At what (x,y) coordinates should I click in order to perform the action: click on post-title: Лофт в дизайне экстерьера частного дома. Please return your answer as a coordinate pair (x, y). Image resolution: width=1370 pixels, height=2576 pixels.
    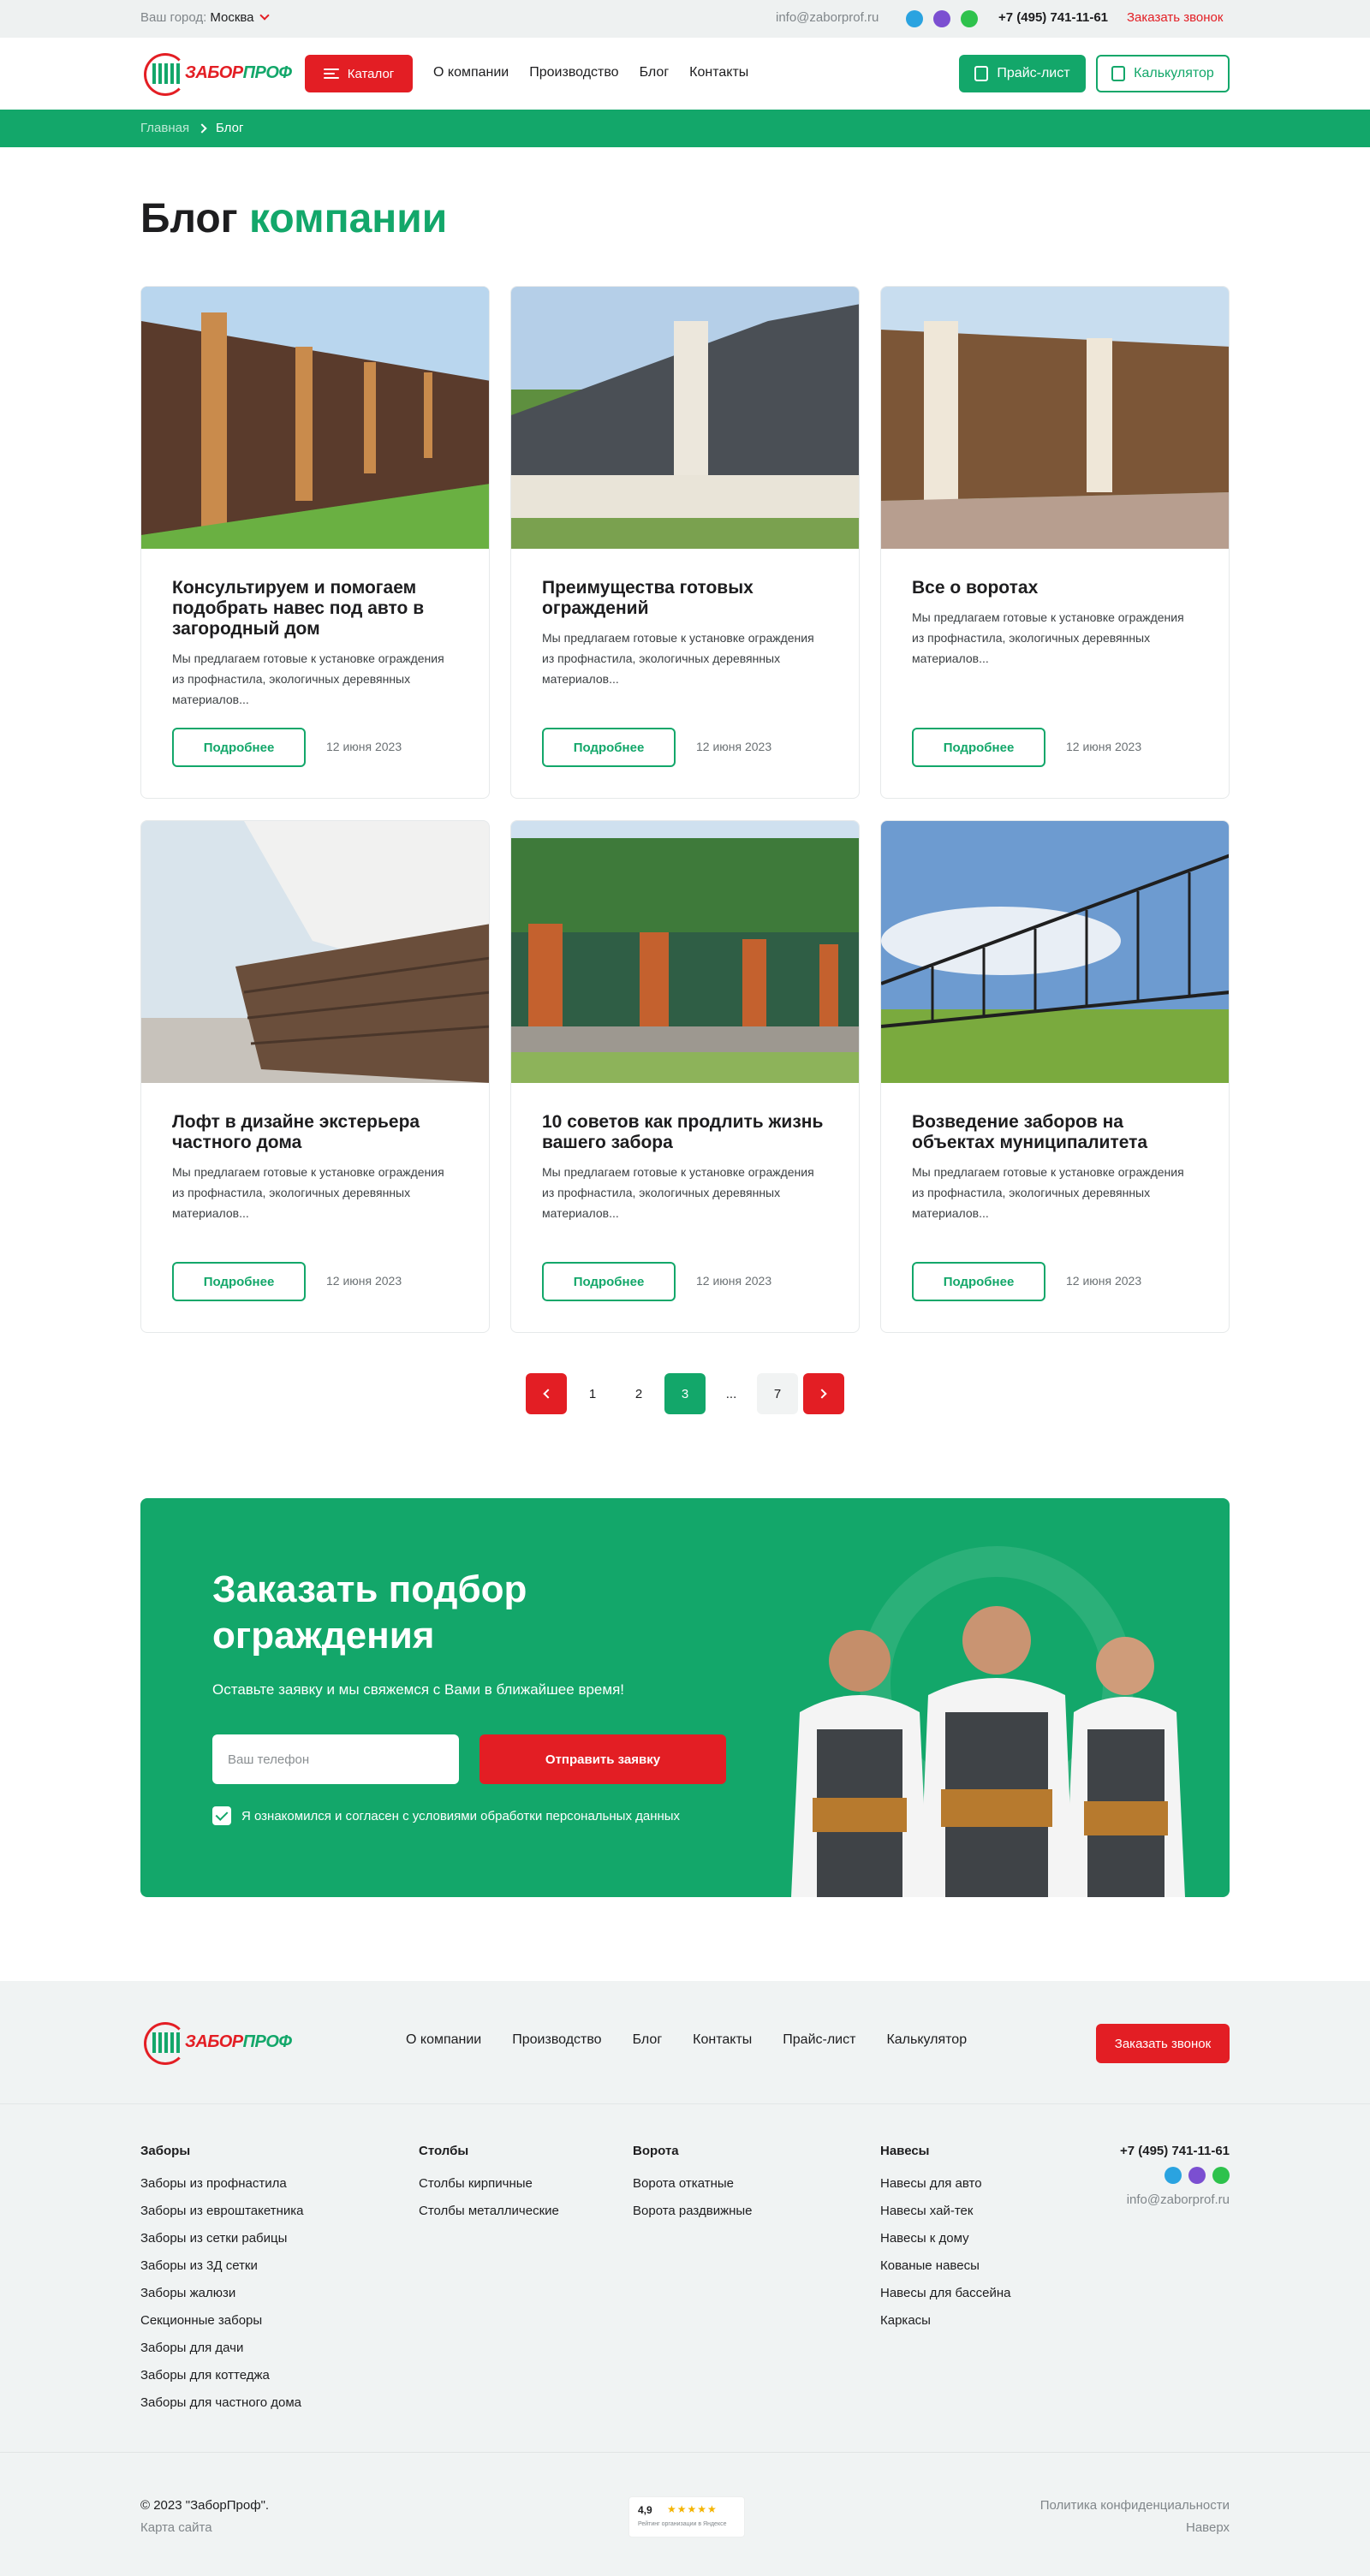
    Looking at the image, I should click on (317, 1133).